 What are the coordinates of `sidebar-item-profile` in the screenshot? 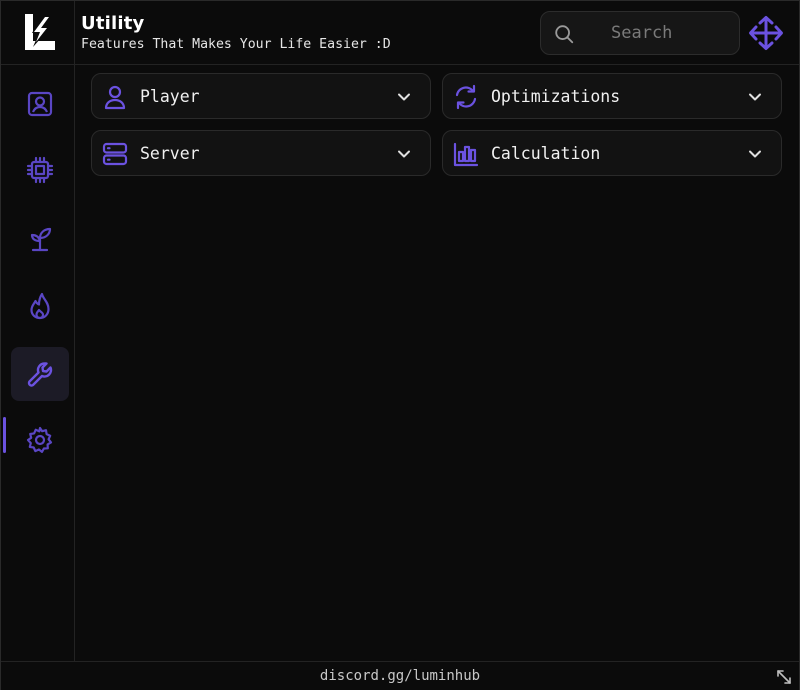 It's located at (40, 104).